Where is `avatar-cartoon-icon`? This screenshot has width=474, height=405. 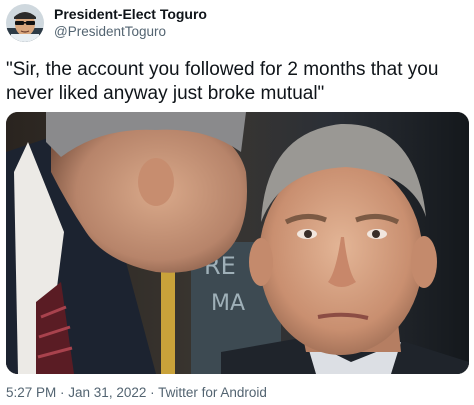
avatar-cartoon-icon is located at coordinates (25, 23).